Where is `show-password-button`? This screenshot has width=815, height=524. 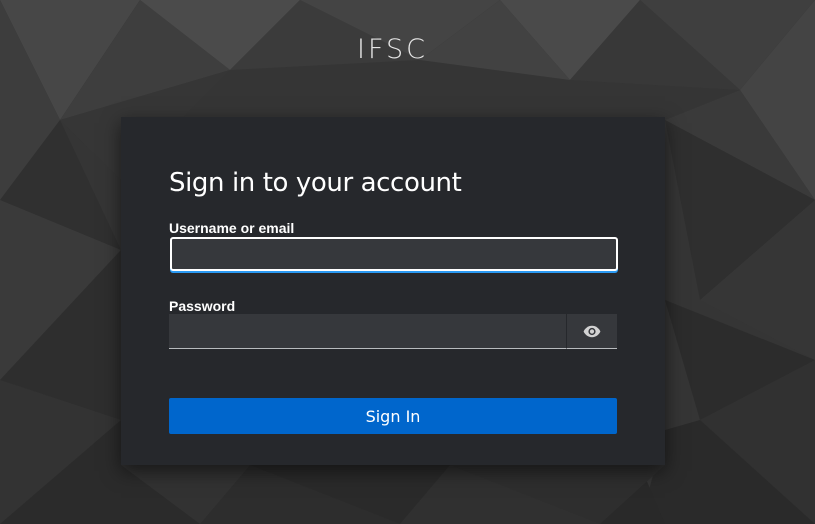 show-password-button is located at coordinates (591, 331).